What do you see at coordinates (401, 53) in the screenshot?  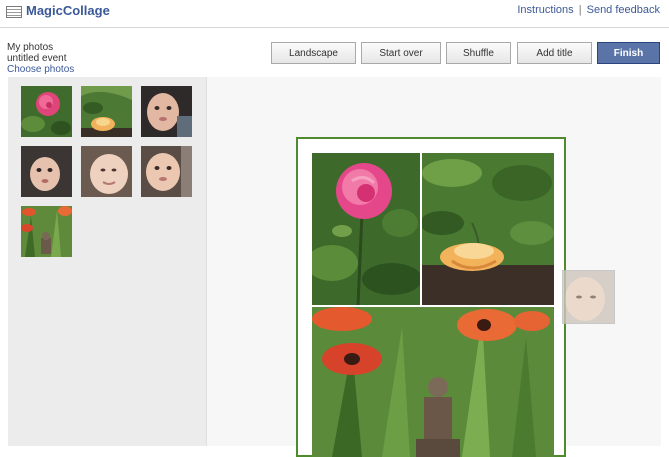 I see `start-over-button: Start over` at bounding box center [401, 53].